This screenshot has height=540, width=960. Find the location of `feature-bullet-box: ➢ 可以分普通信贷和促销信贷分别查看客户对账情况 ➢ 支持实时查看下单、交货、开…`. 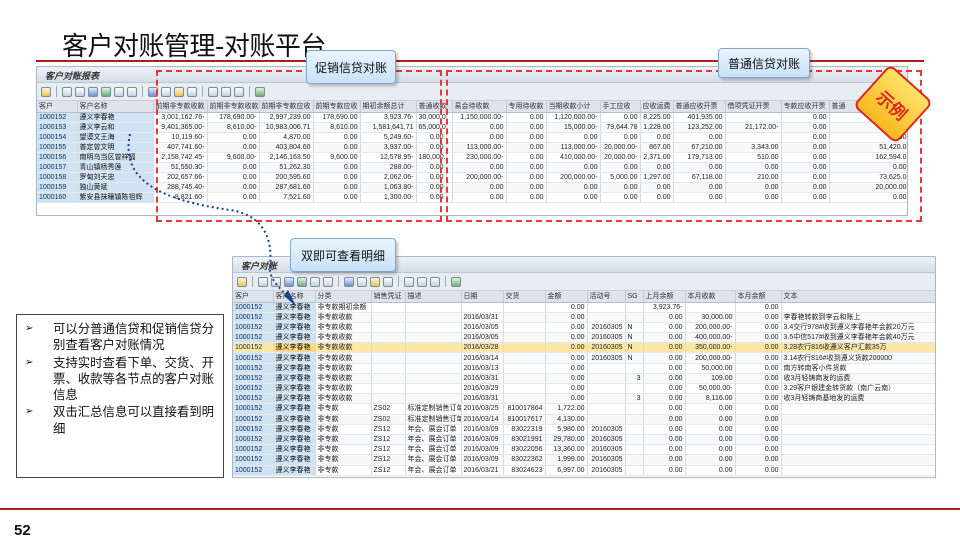

feature-bullet-box: ➢ 可以分普通信贷和促销信贷分别查看客户对账情况 ➢ 支持实时查看下单、交货、开… is located at coordinates (120, 396).